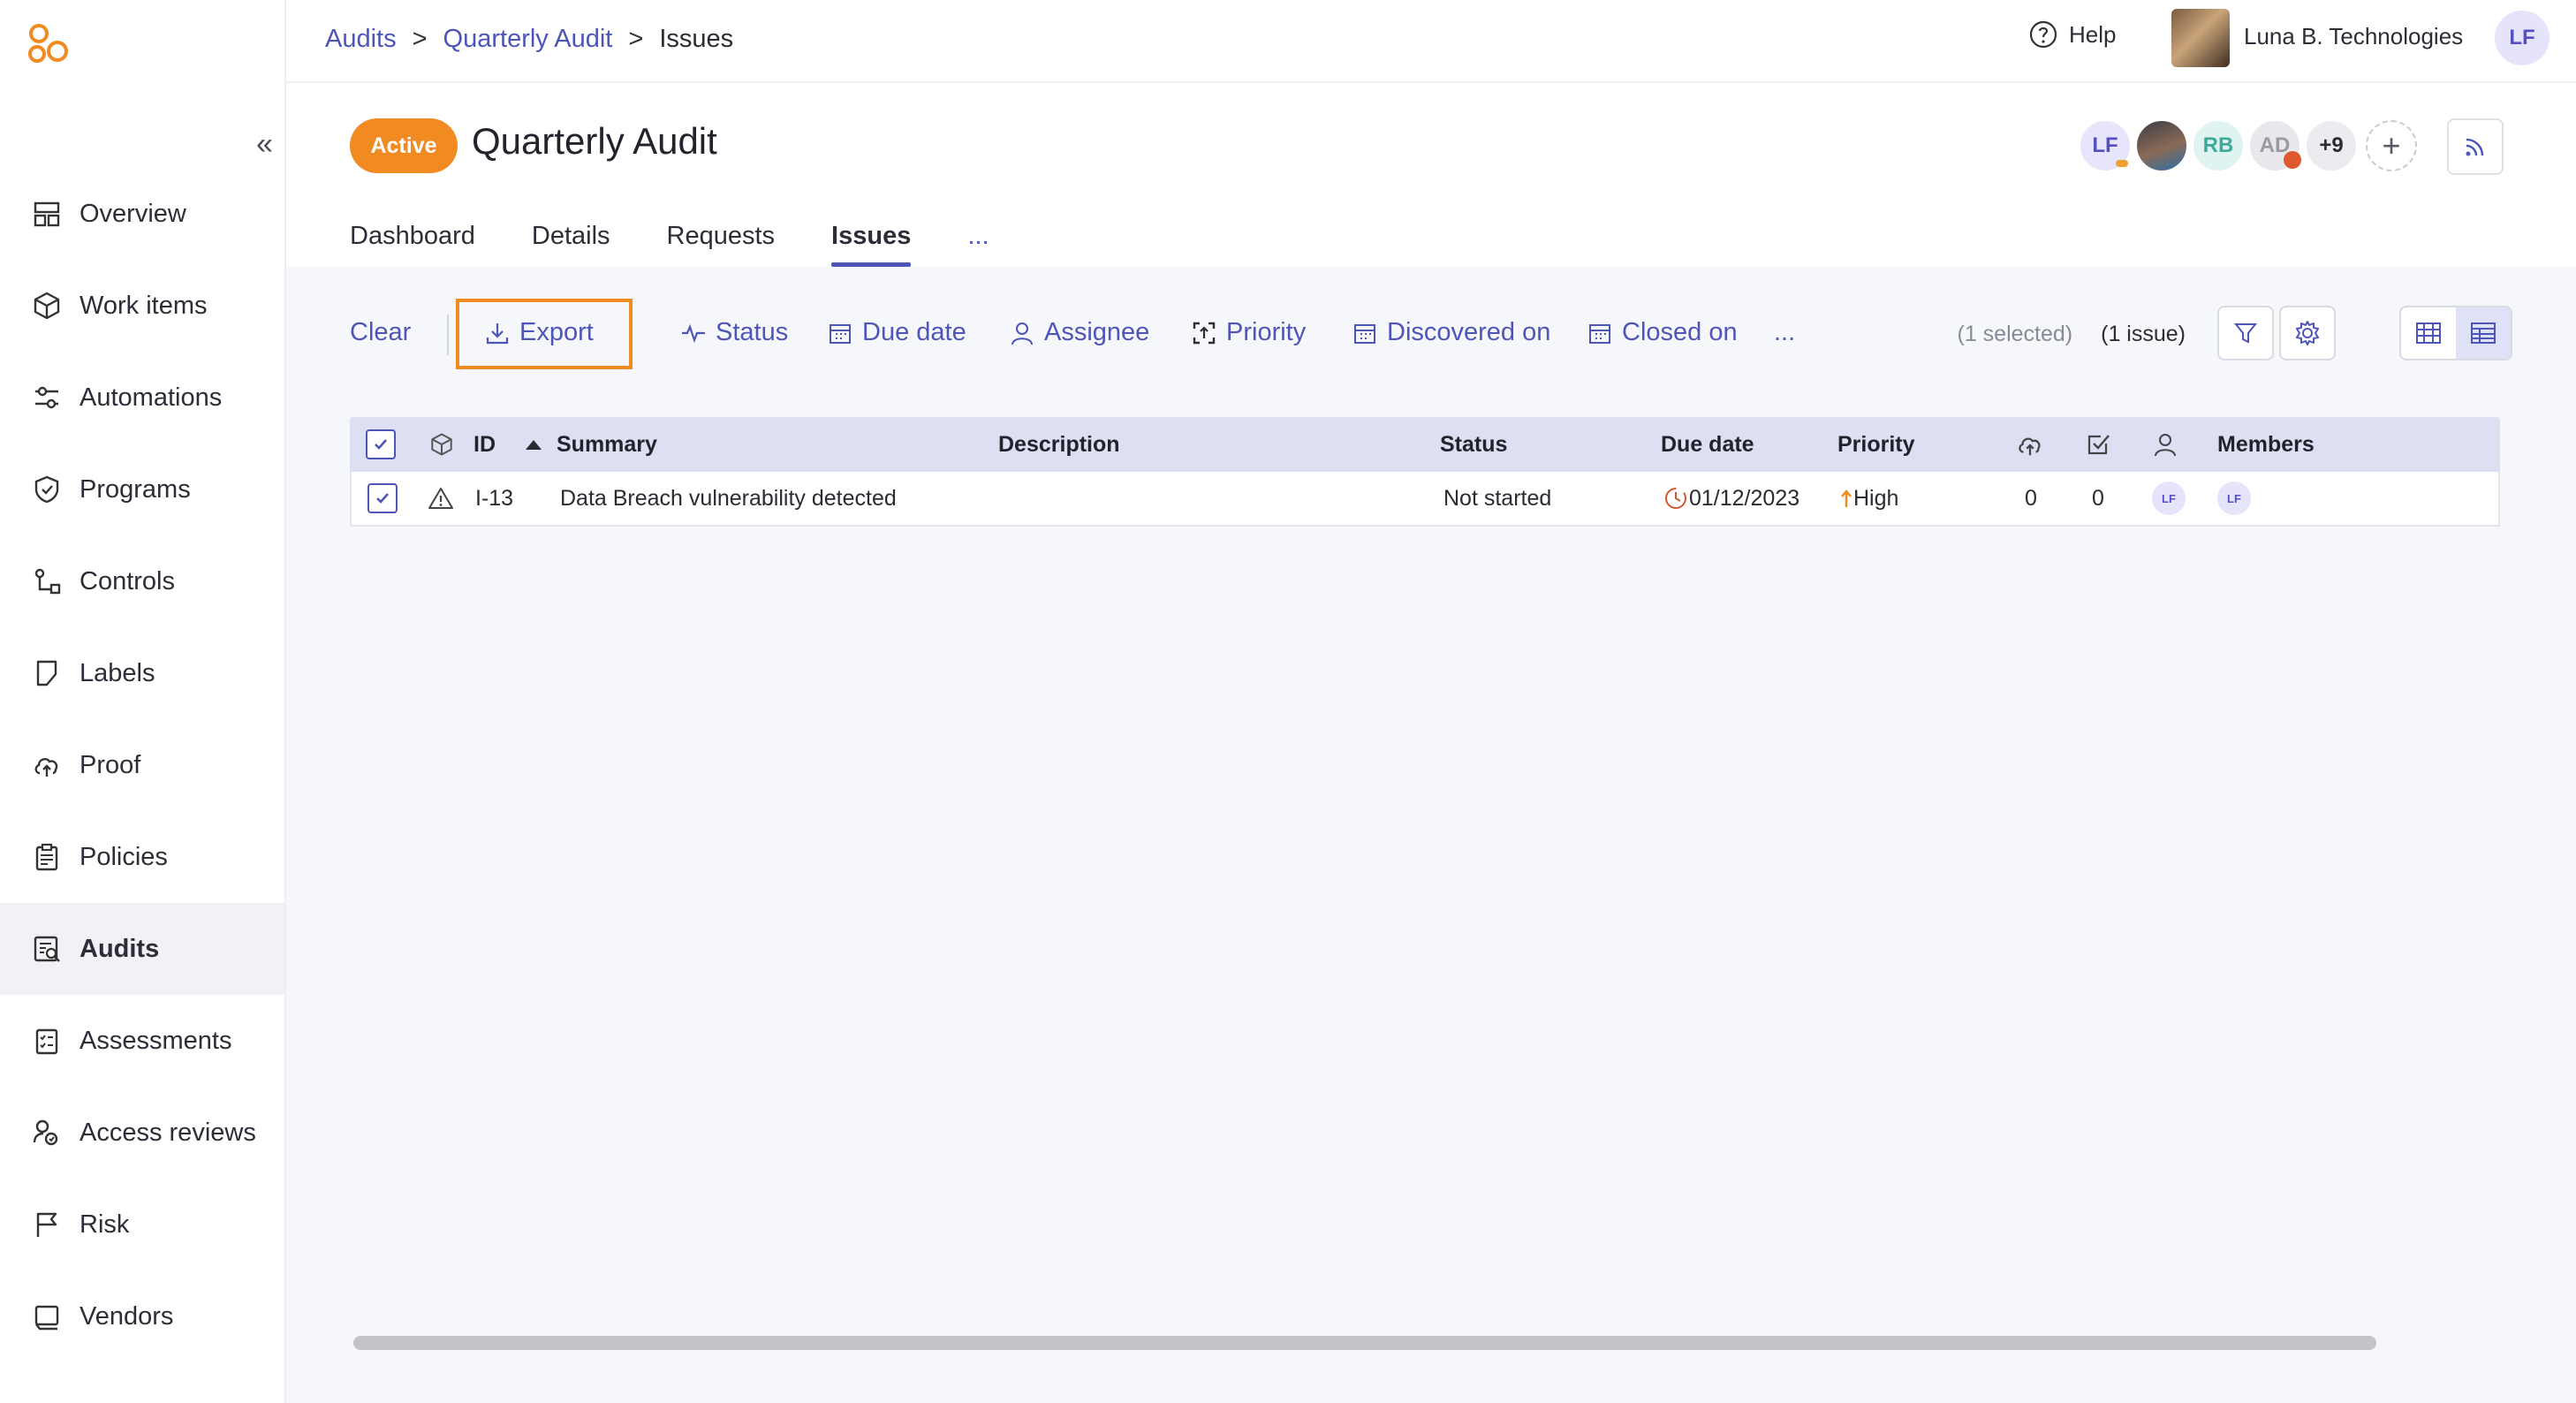  What do you see at coordinates (2165, 444) in the screenshot?
I see `column-header-assignee` at bounding box center [2165, 444].